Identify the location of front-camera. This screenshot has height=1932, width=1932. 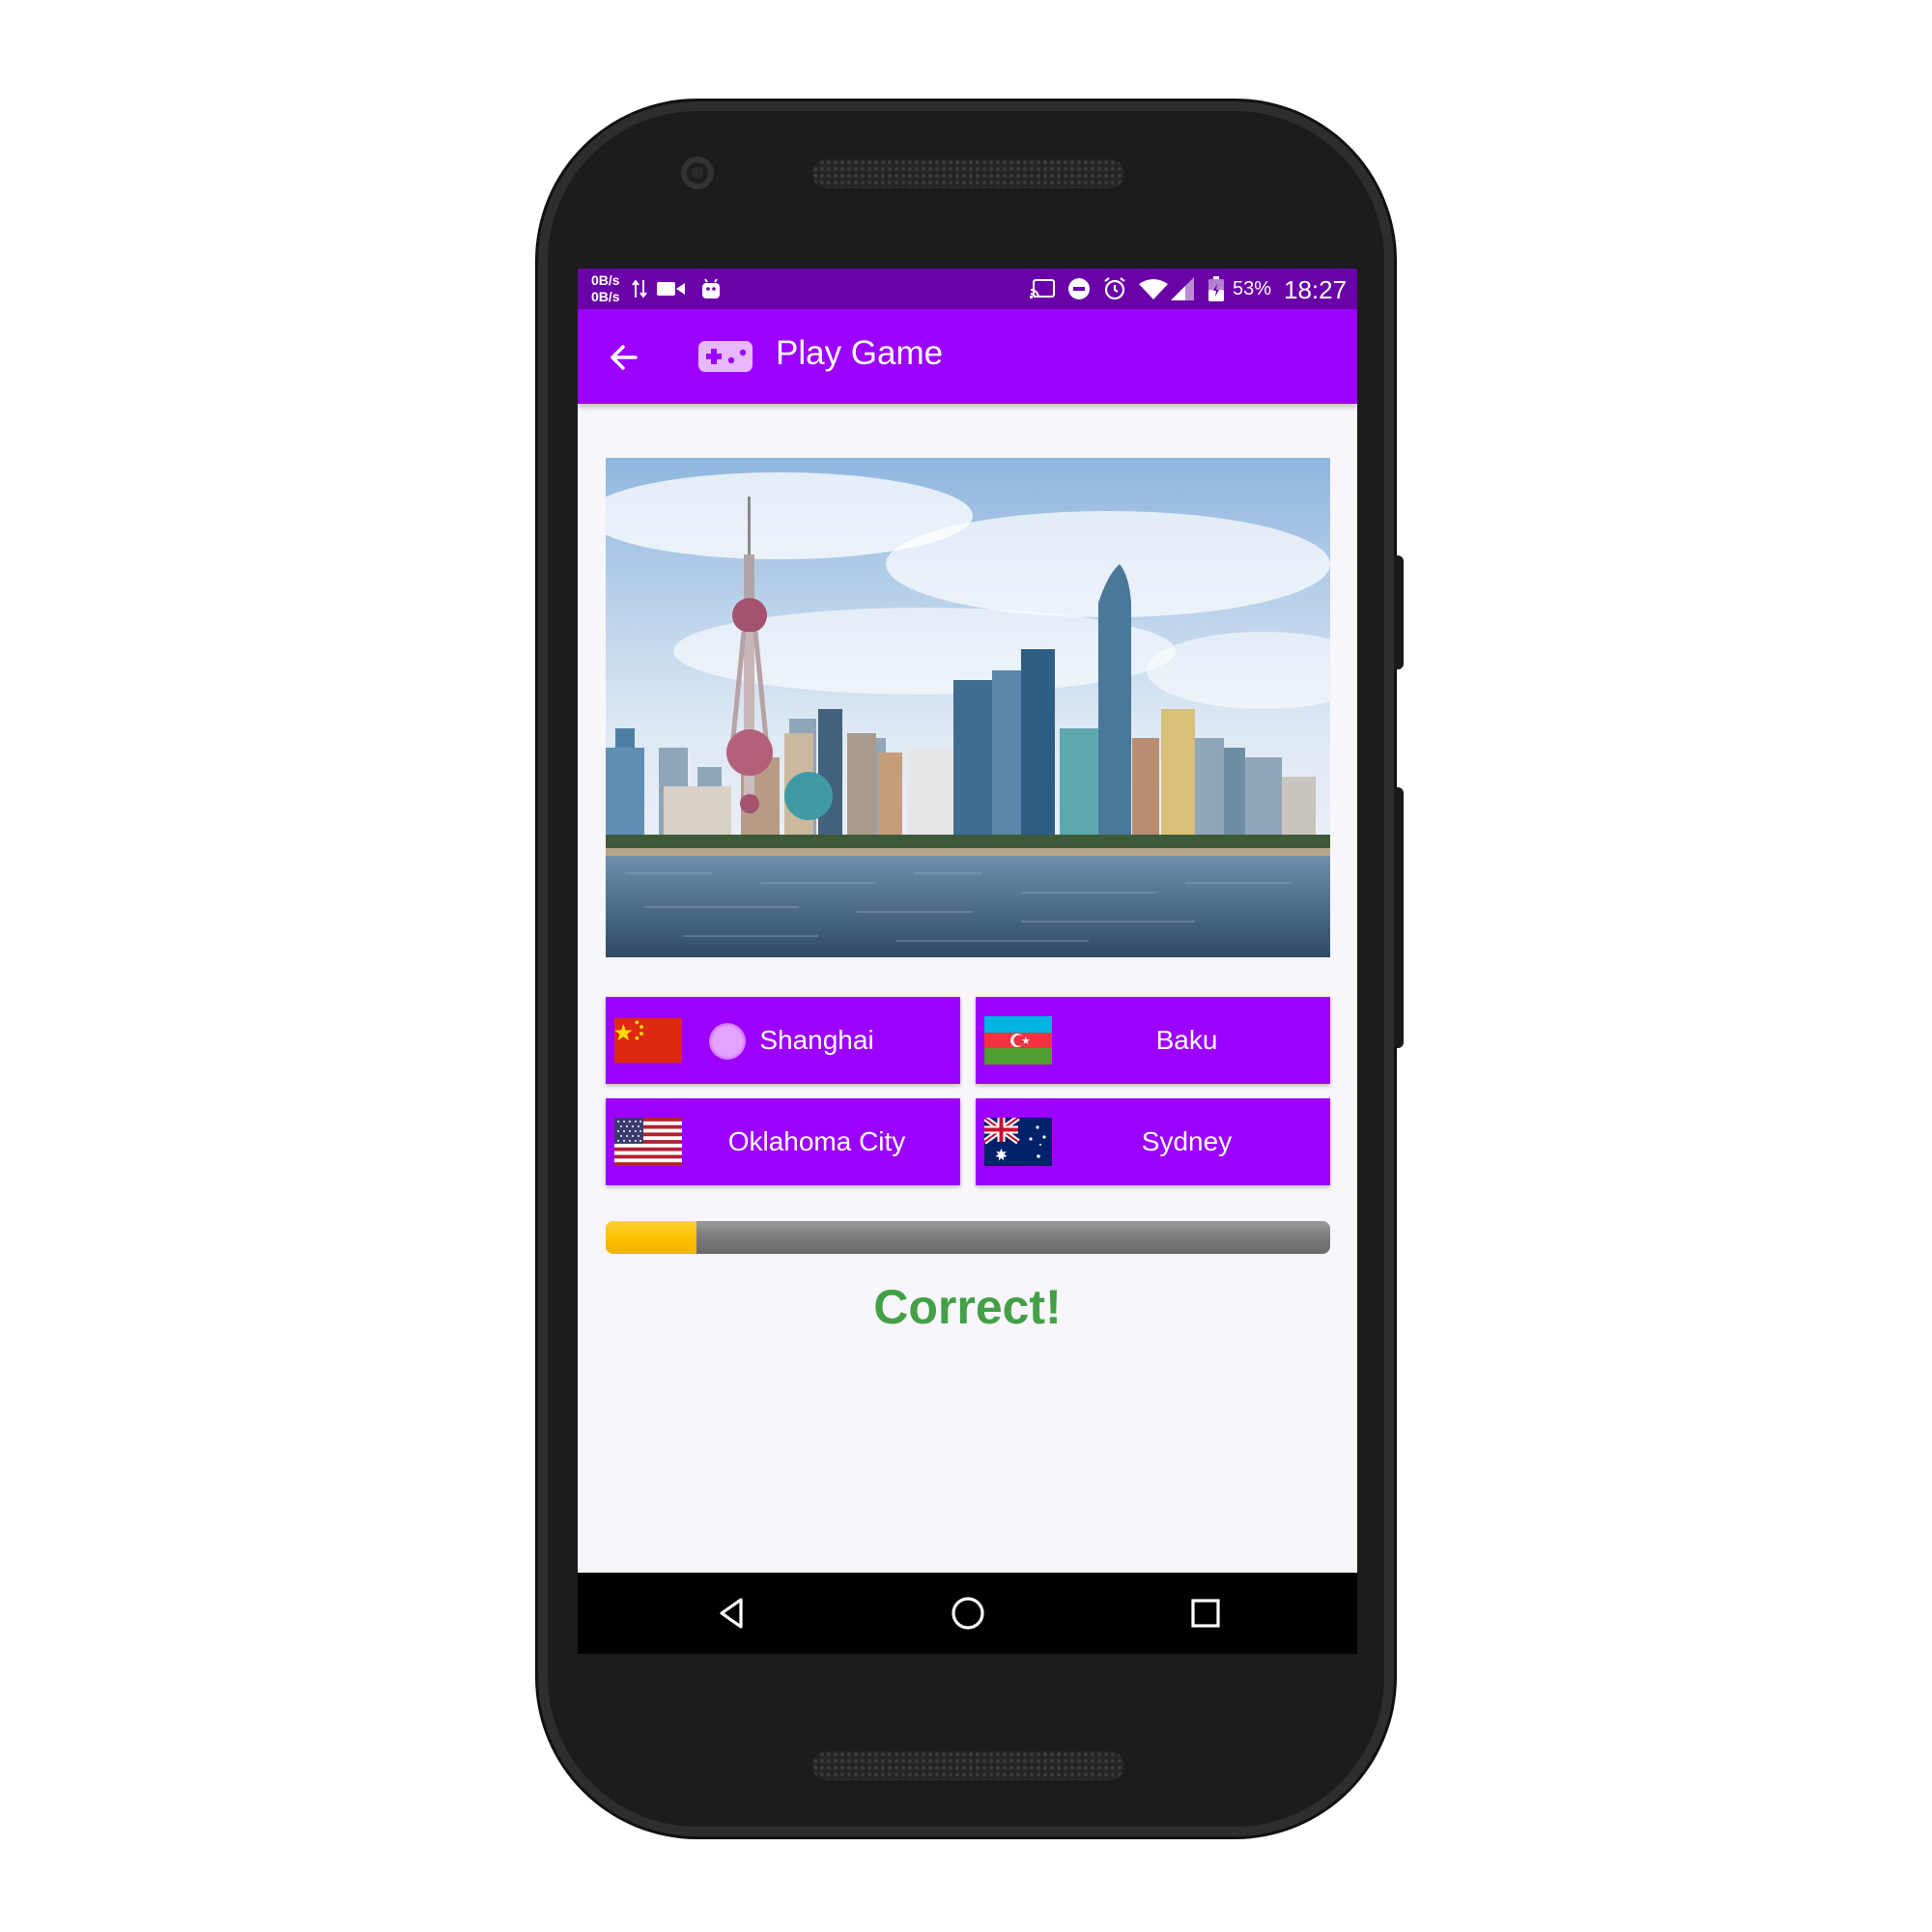
(697, 172).